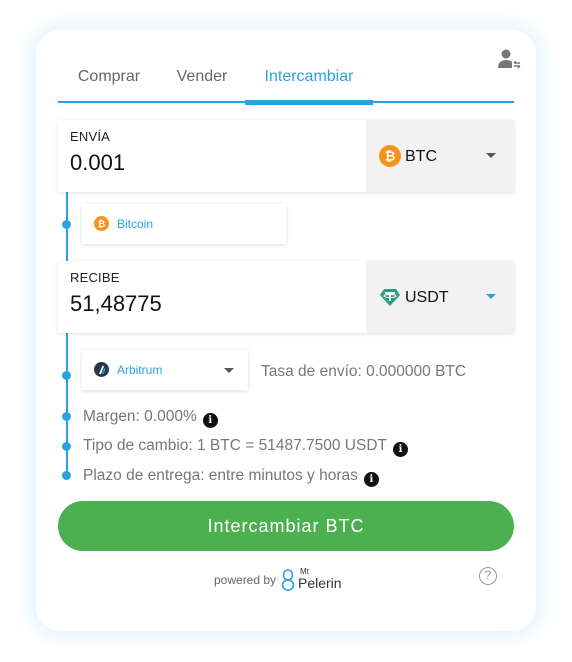 Image resolution: width=572 pixels, height=662 pixels. I want to click on tether-icon, so click(390, 297).